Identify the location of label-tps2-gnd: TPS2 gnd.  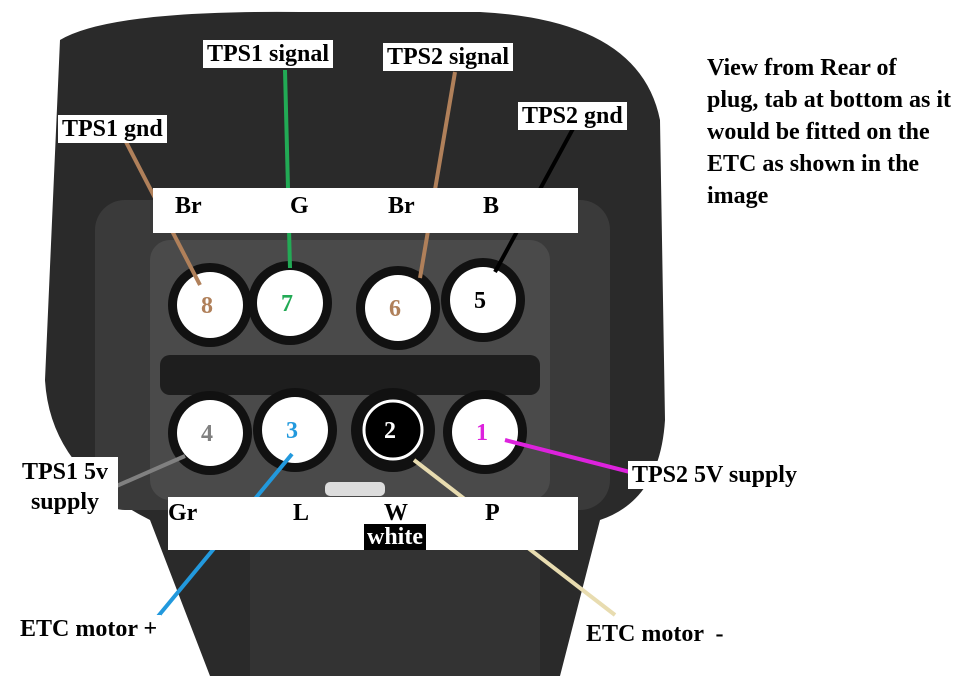
(572, 116).